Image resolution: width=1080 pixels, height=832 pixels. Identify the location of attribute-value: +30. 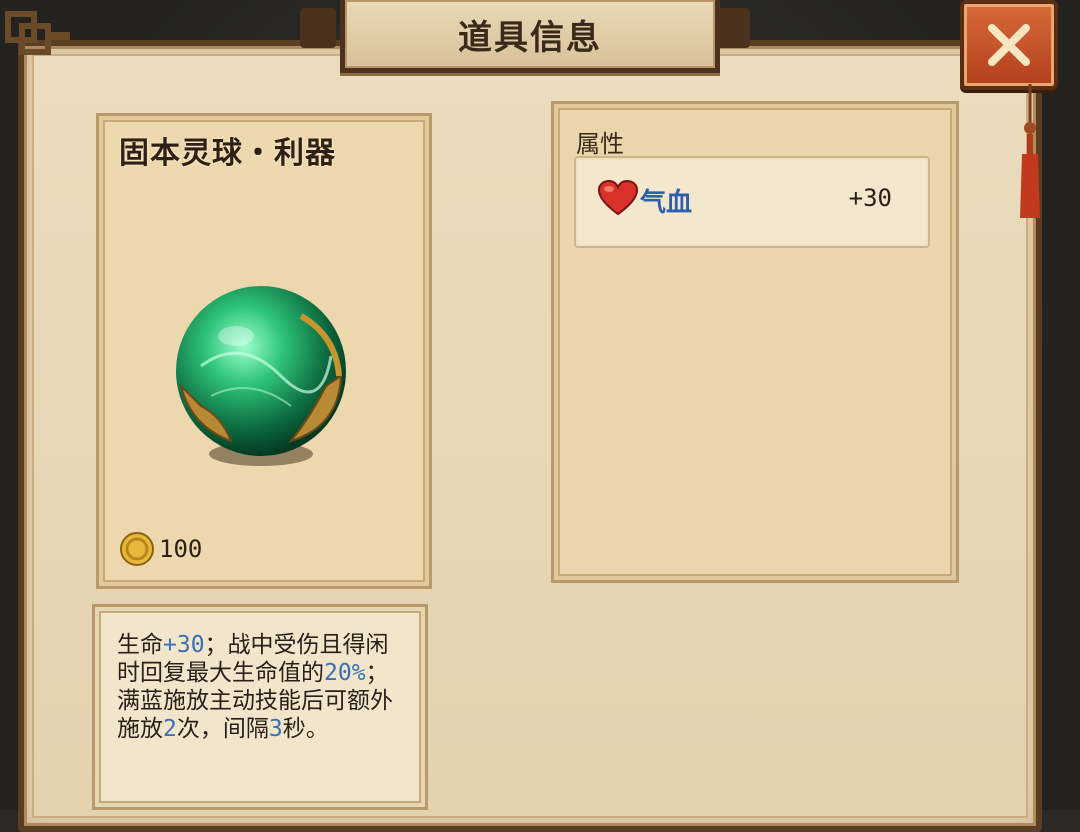
(870, 198).